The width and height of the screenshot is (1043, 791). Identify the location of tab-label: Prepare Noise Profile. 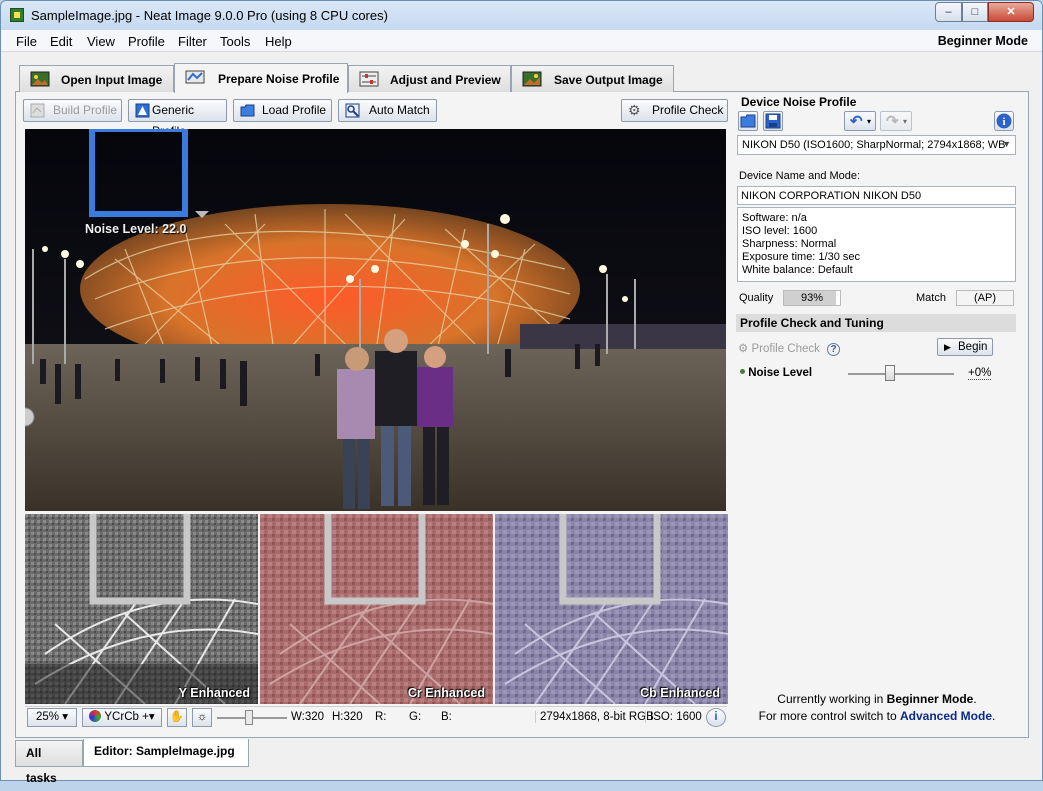
(279, 79).